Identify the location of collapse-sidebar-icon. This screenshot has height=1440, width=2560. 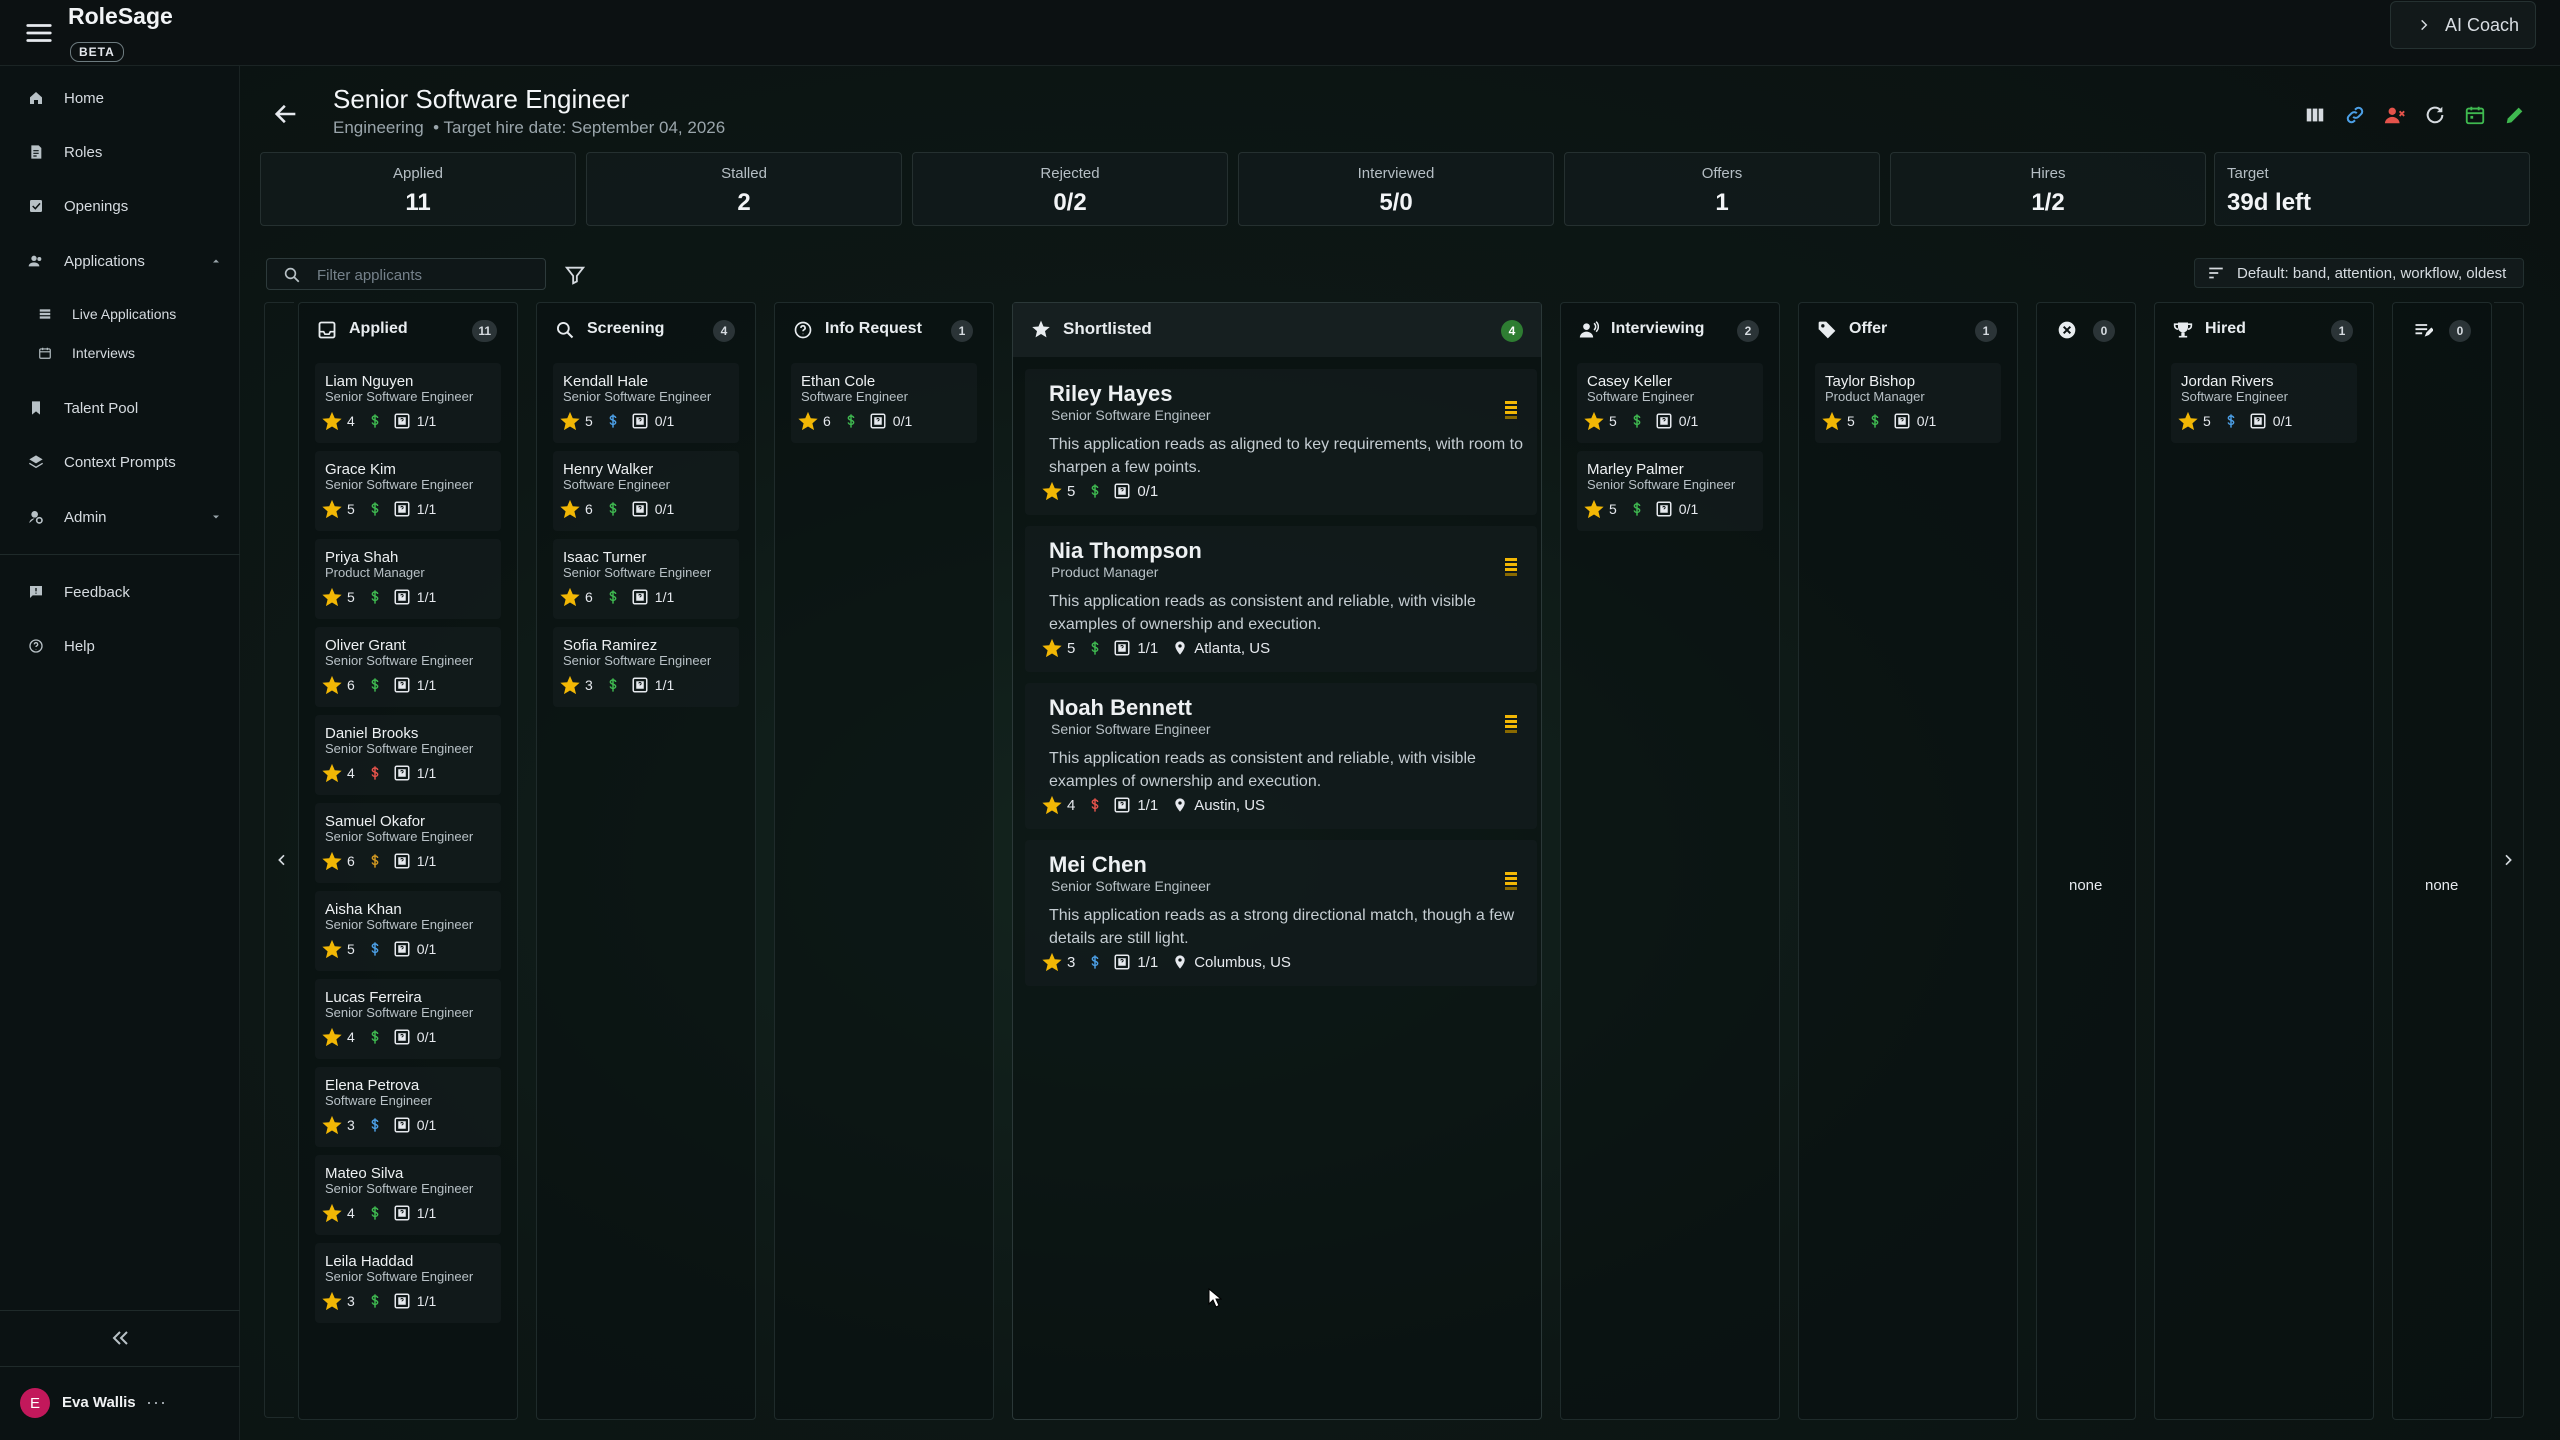
(120, 1338).